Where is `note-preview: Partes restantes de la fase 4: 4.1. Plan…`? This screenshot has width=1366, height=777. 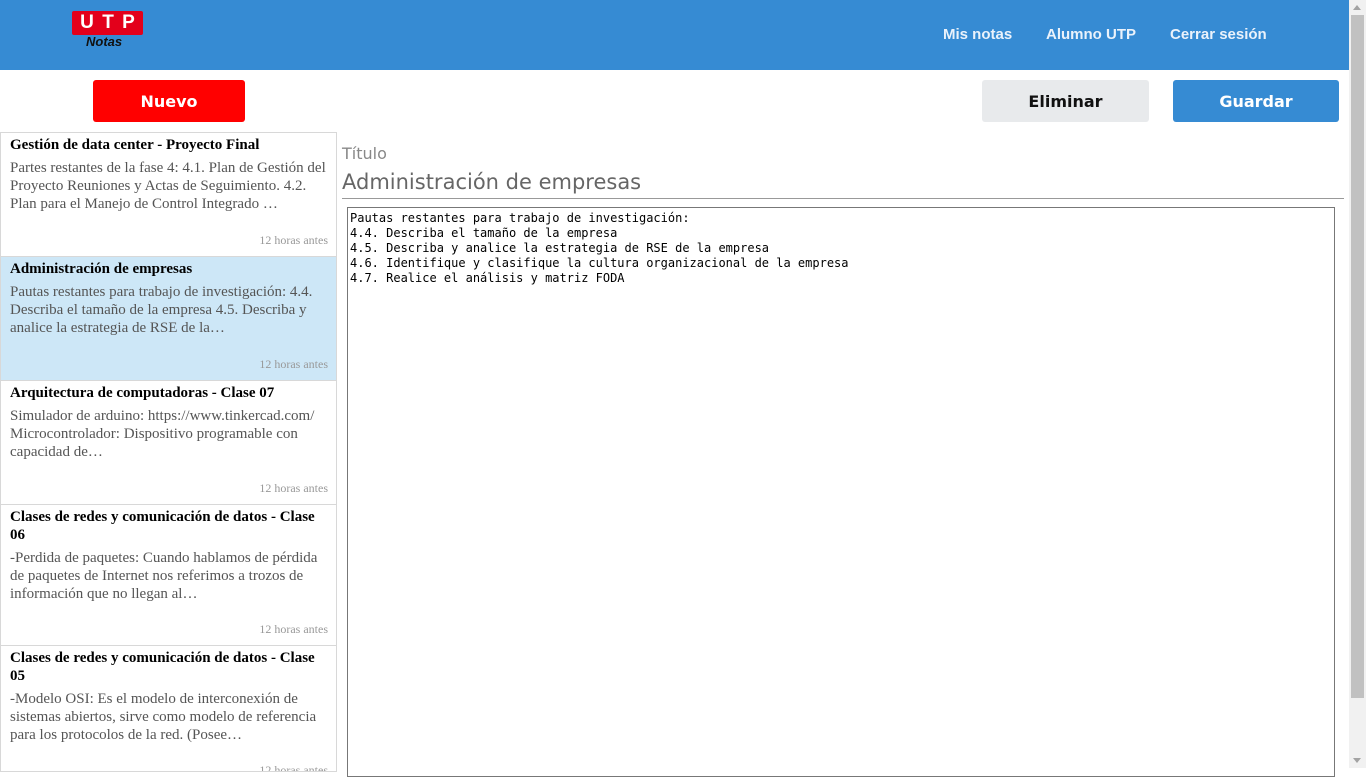
note-preview: Partes restantes de la fase 4: 4.1. Plan… is located at coordinates (168, 186).